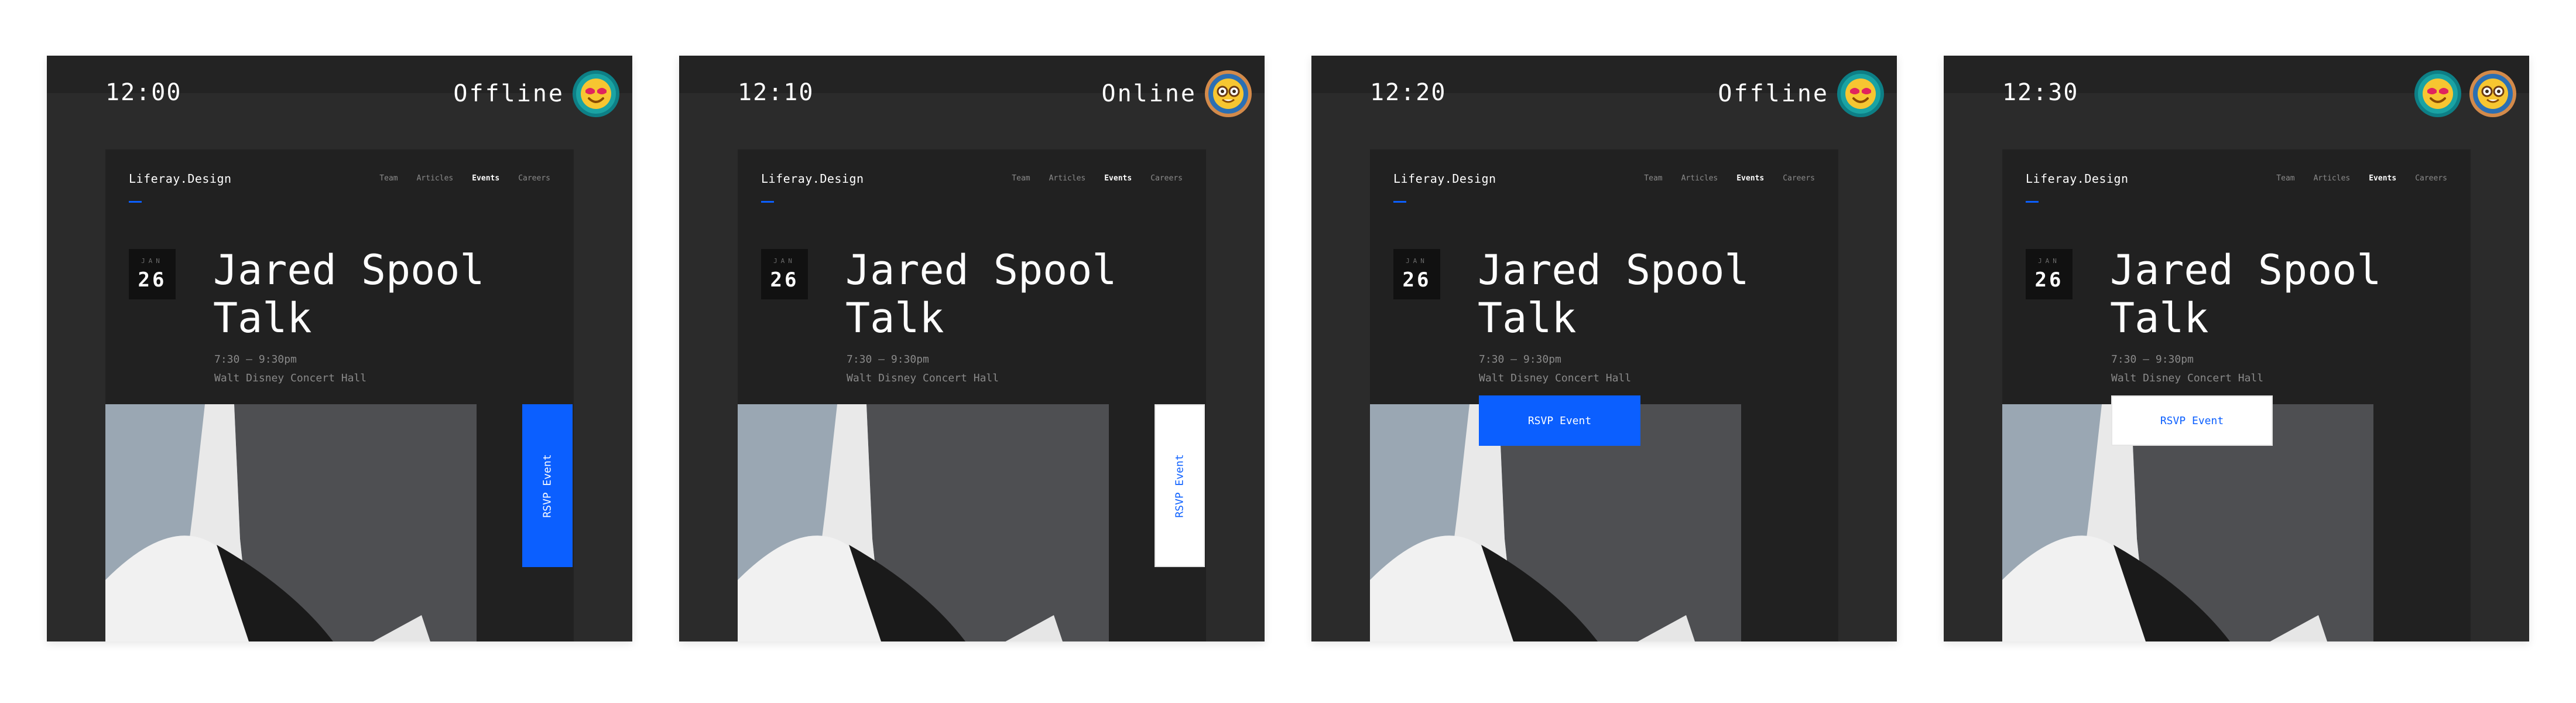 This screenshot has width=2576, height=703. Describe the element at coordinates (776, 92) in the screenshot. I see `status-time: 12:10` at that location.